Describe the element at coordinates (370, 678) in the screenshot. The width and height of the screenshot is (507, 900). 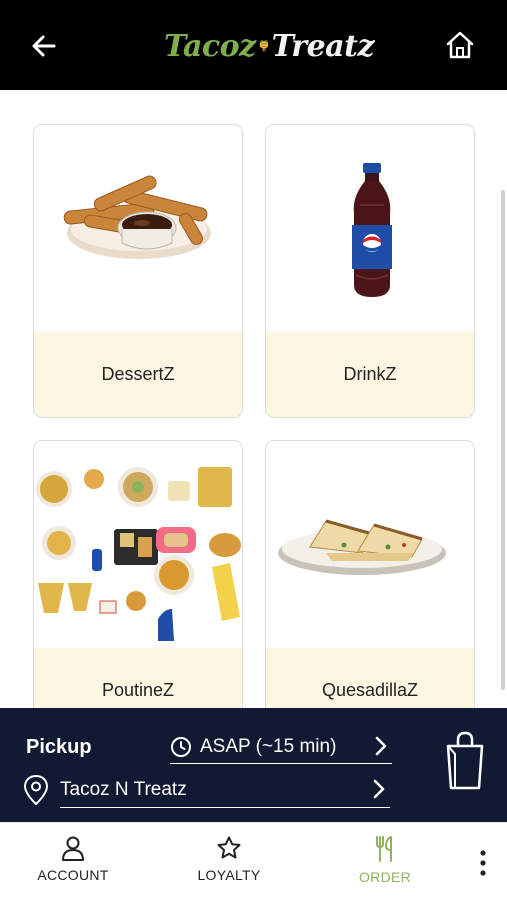
I see `category-label: QuesadillaZ` at that location.